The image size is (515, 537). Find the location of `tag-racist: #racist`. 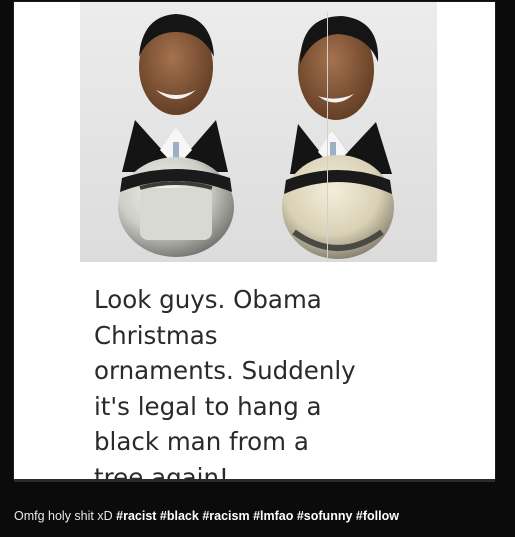

tag-racist: #racist is located at coordinates (136, 516).